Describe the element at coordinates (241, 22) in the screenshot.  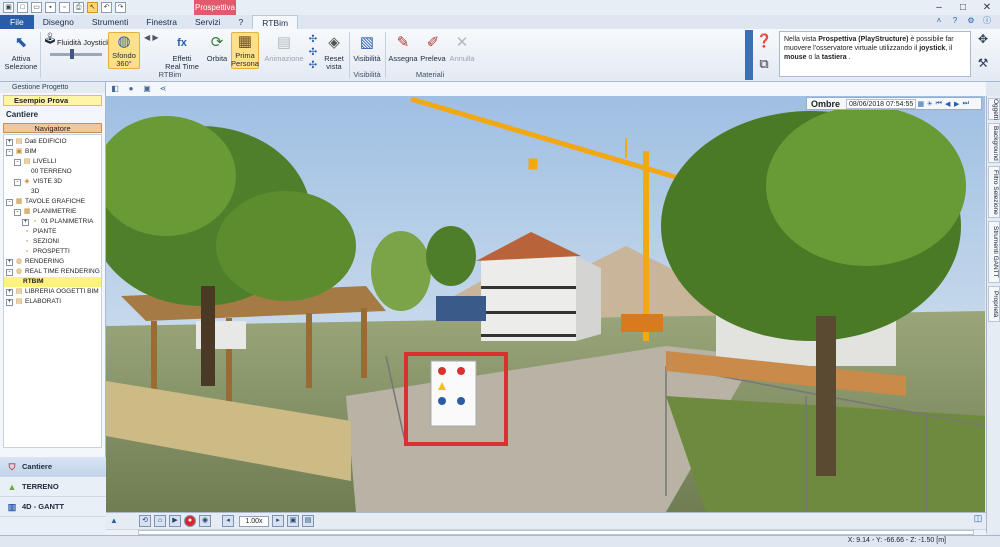
I see `tab-help: ?` at that location.